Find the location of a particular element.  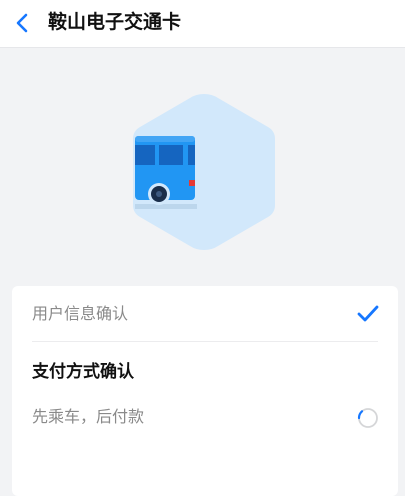

pay-later-option: 先乘车，后付款 is located at coordinates (205, 418).